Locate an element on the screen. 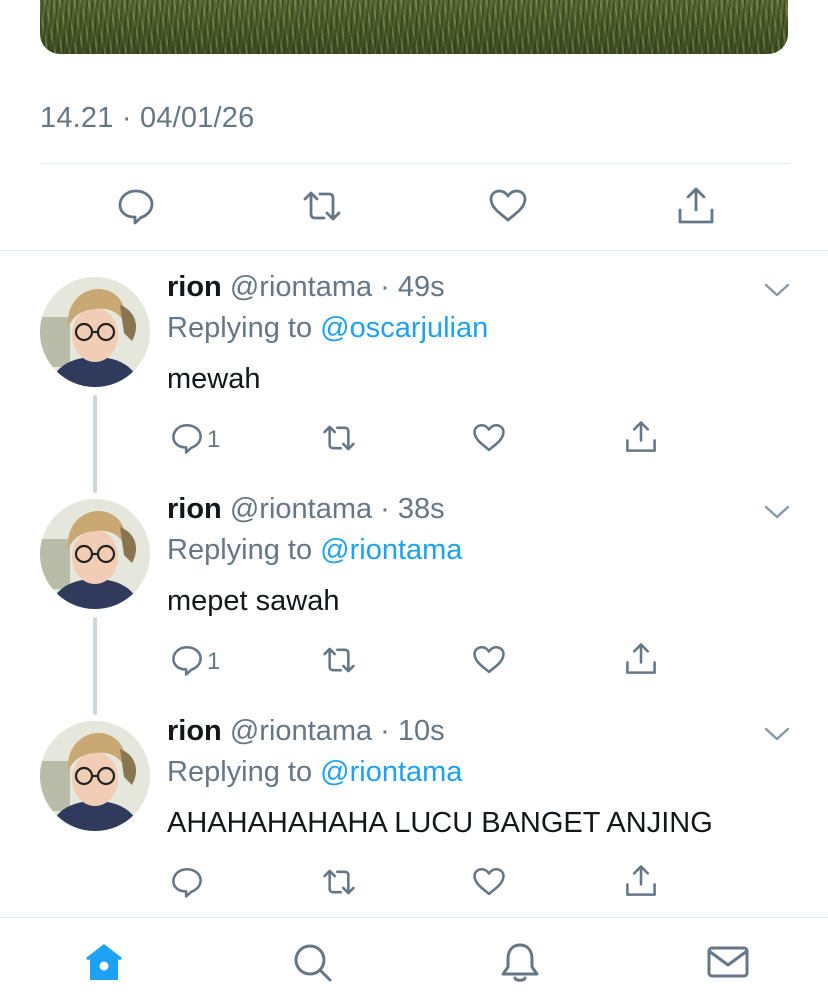 The image size is (828, 1002). reply-time: 38s is located at coordinates (421, 509).